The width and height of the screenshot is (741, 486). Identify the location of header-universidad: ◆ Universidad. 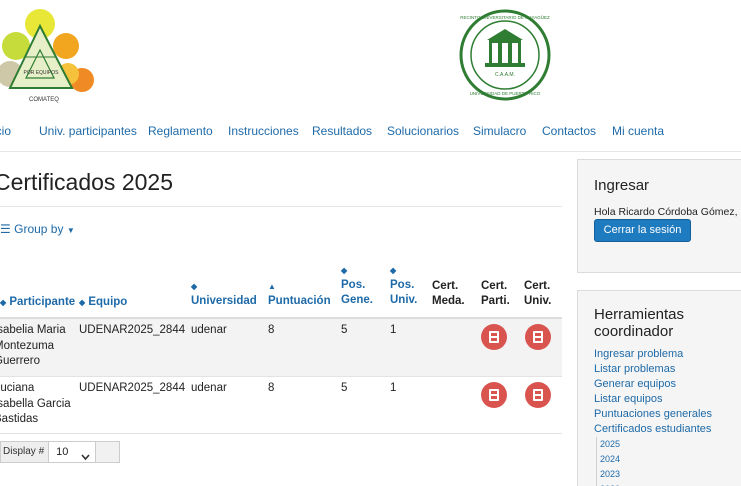
(224, 294).